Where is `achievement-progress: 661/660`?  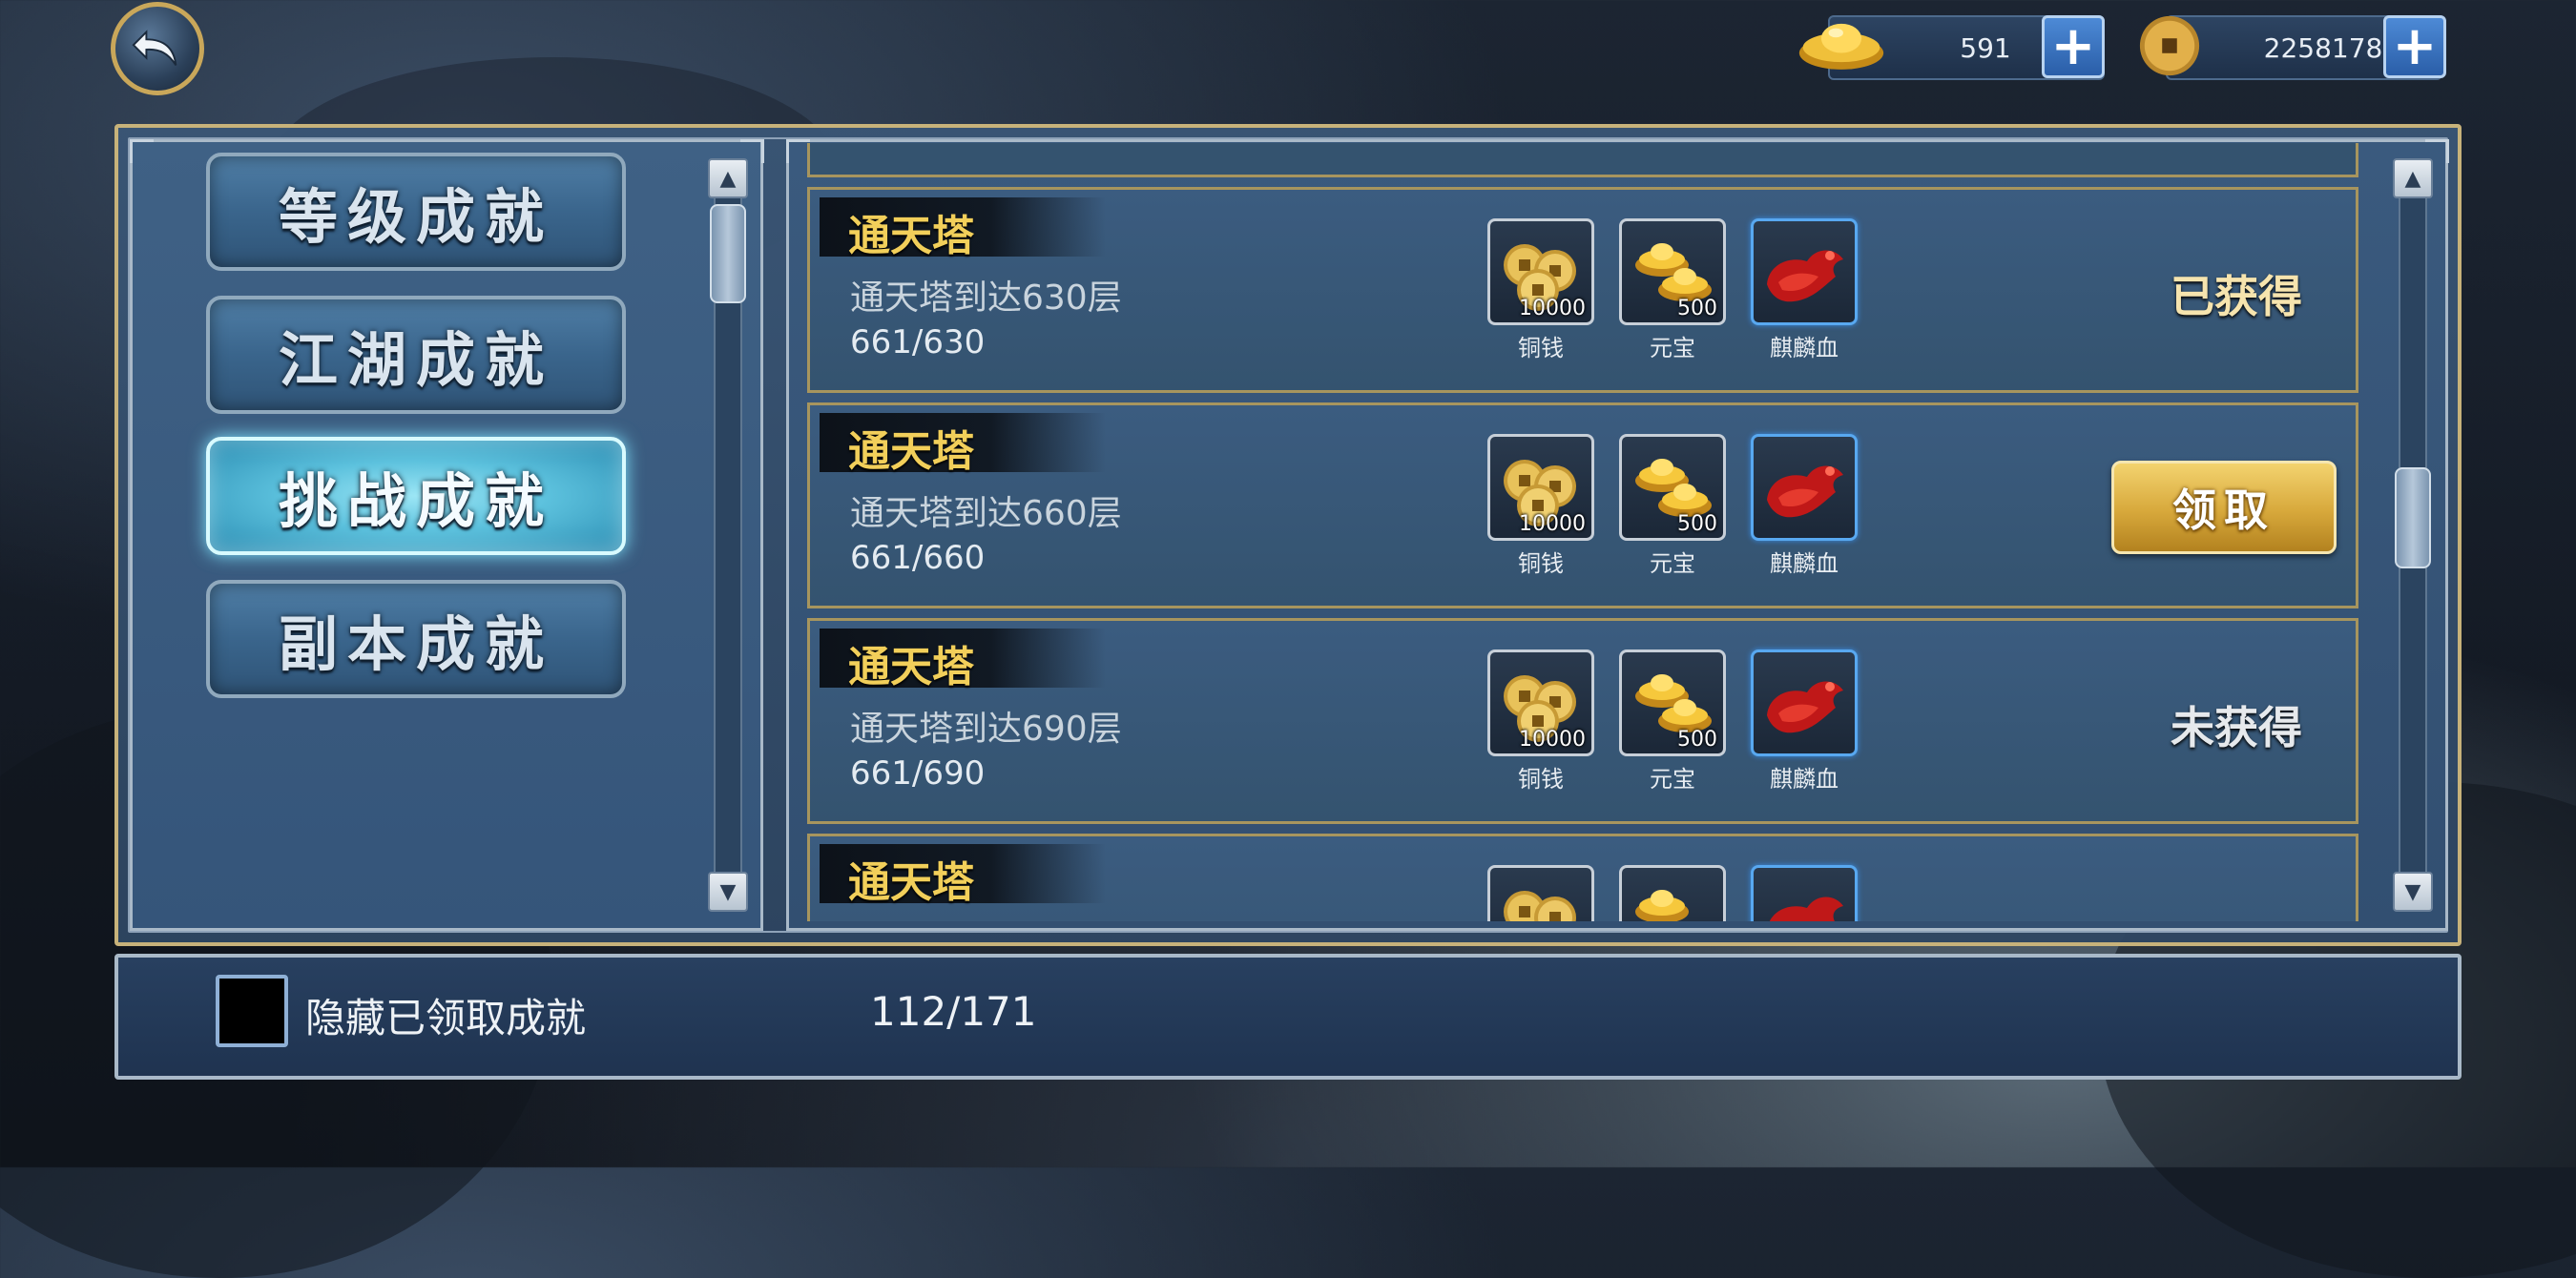 achievement-progress: 661/660 is located at coordinates (918, 558).